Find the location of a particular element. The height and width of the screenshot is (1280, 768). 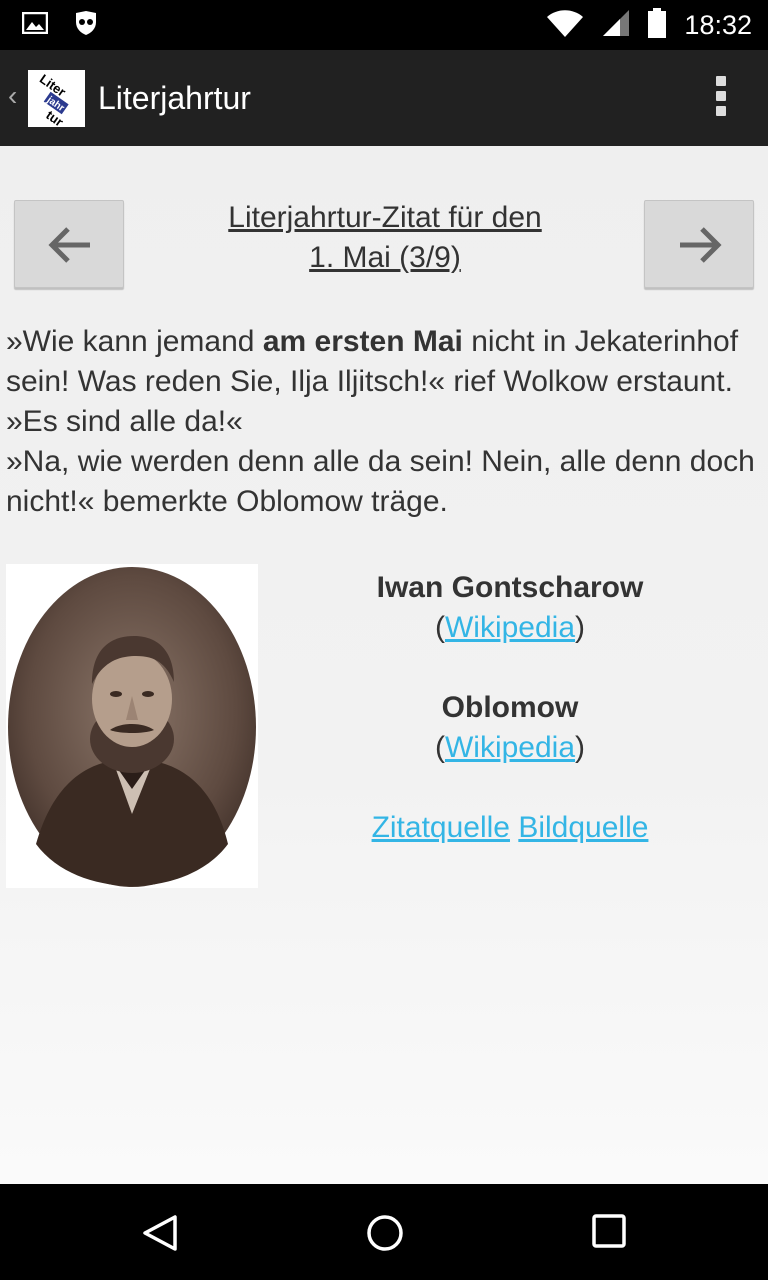

status-bar: 18:32 is located at coordinates (384, 25).